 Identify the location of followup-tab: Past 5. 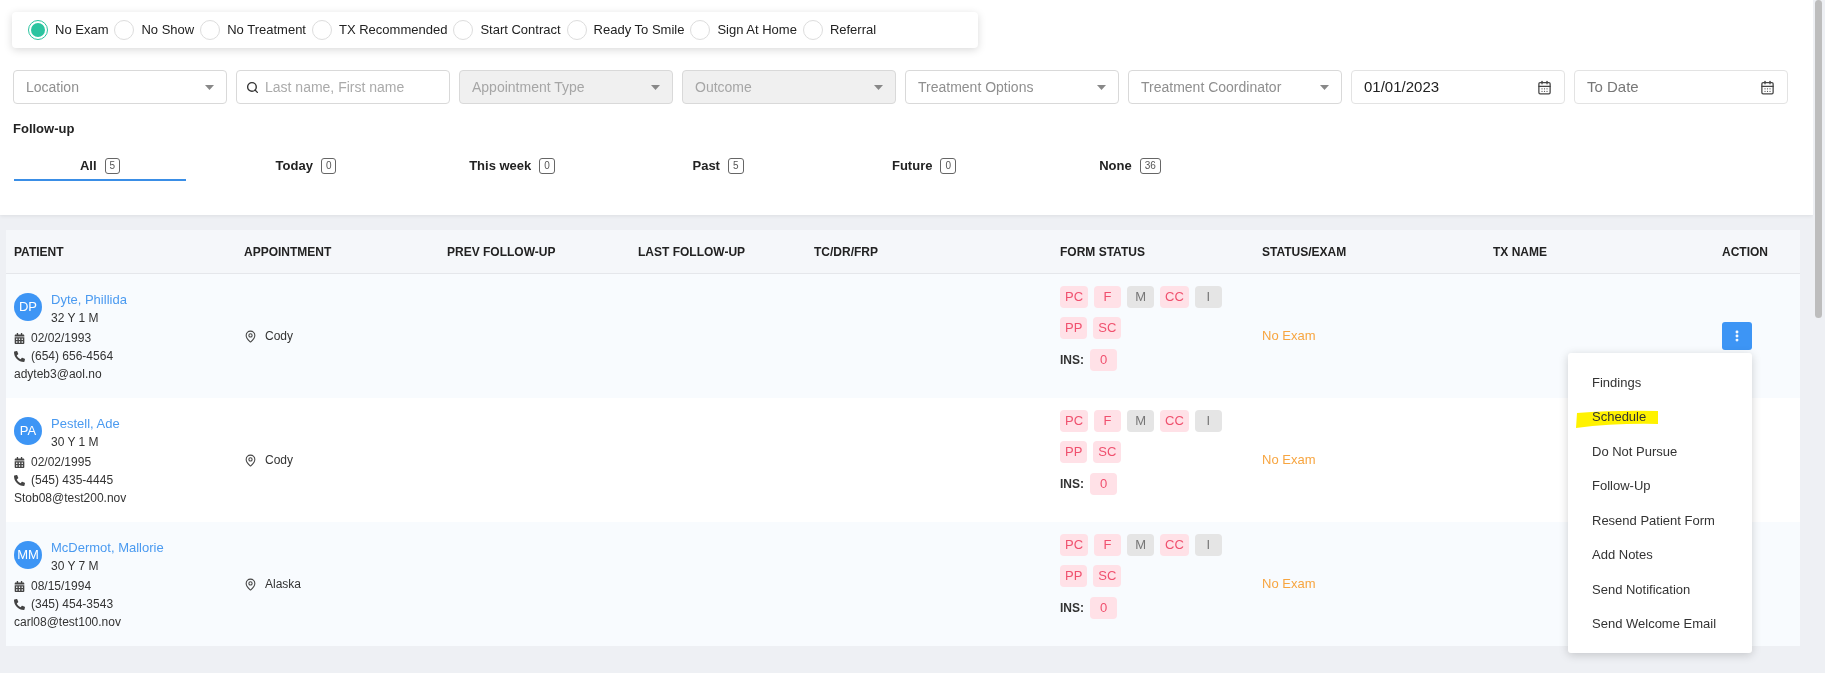
(718, 167).